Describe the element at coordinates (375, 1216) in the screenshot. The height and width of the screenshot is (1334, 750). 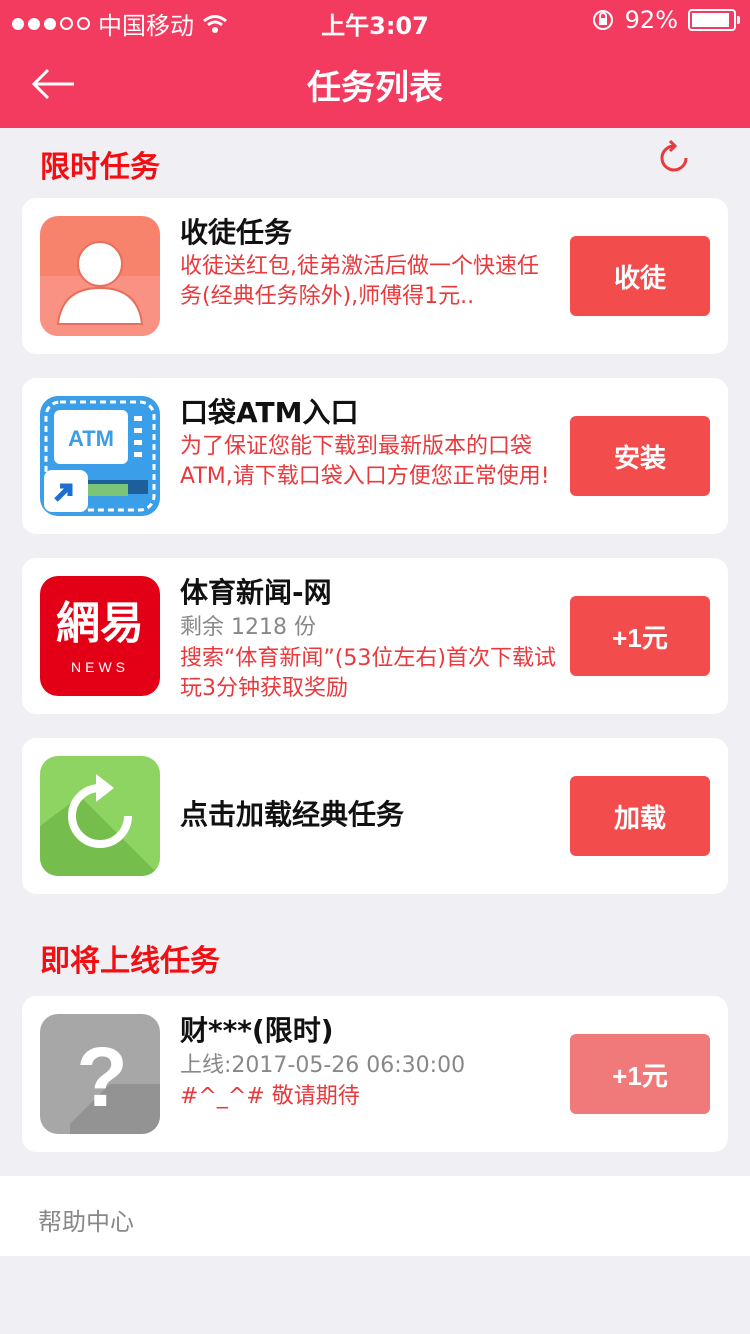
I see `help-center: 帮助中心` at that location.